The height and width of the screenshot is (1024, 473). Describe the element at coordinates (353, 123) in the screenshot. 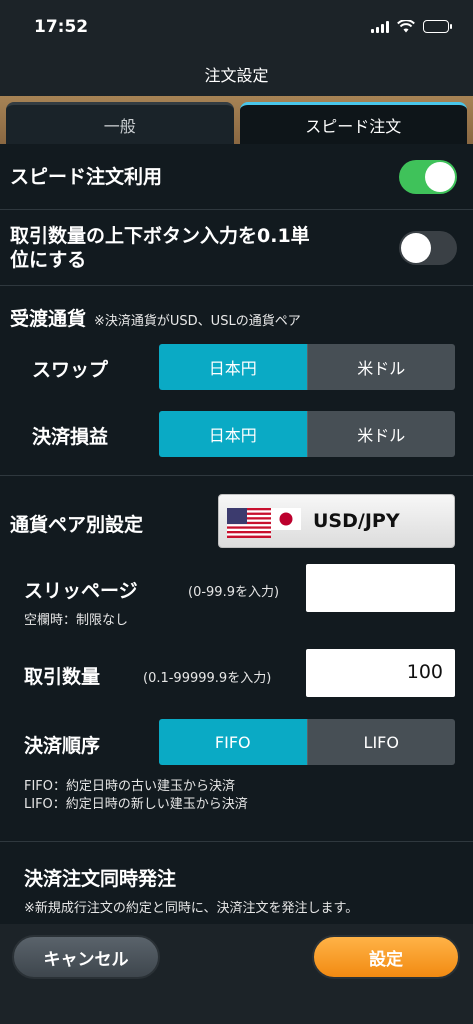

I see `tab-speed-order: スピード注文` at that location.